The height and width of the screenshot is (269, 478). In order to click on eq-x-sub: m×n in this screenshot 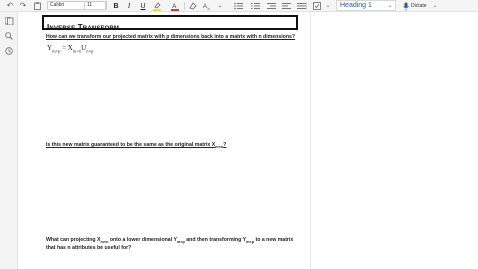, I will do `click(77, 51)`.